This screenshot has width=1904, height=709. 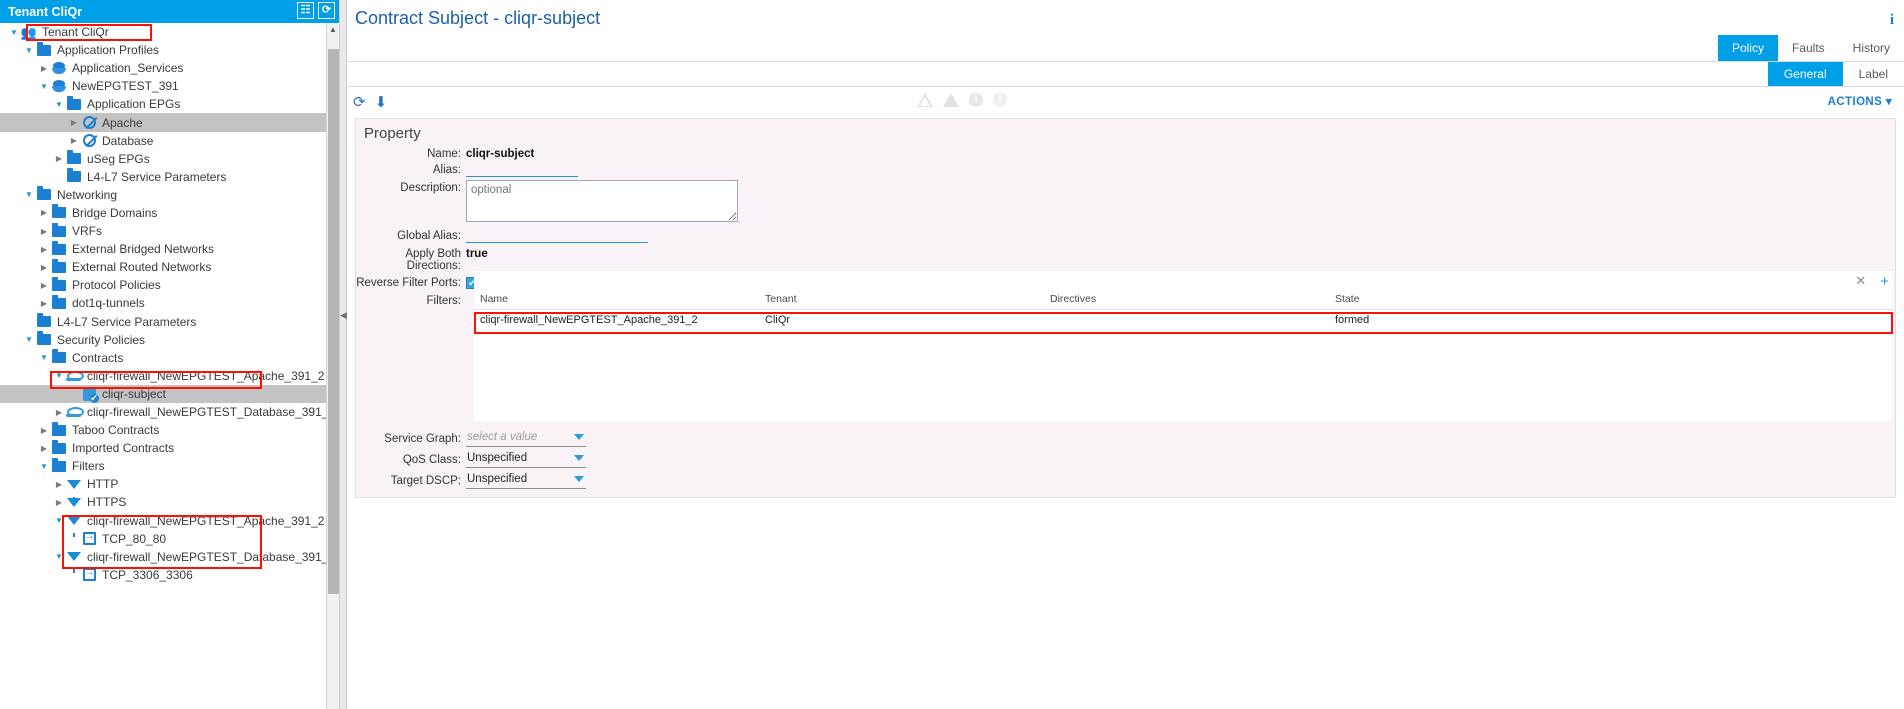 I want to click on tree-item-external-bridged-networks: ▶ External Bridged Networks, so click(x=169, y=249).